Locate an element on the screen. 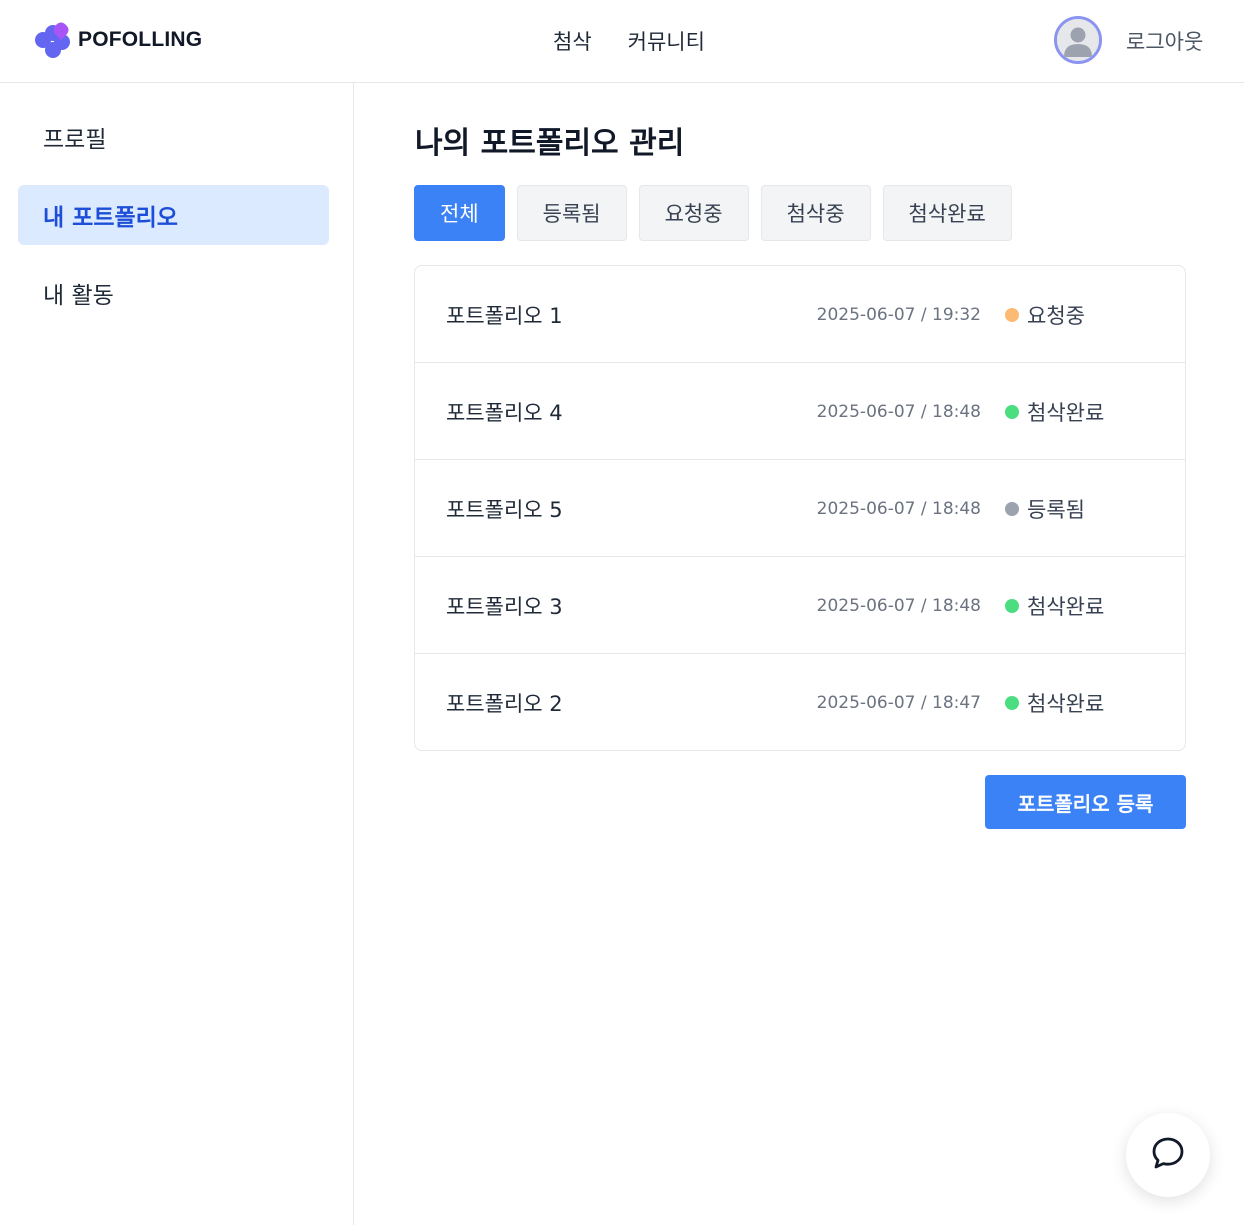 This screenshot has width=1244, height=1225. tab-all: 전체 is located at coordinates (459, 213).